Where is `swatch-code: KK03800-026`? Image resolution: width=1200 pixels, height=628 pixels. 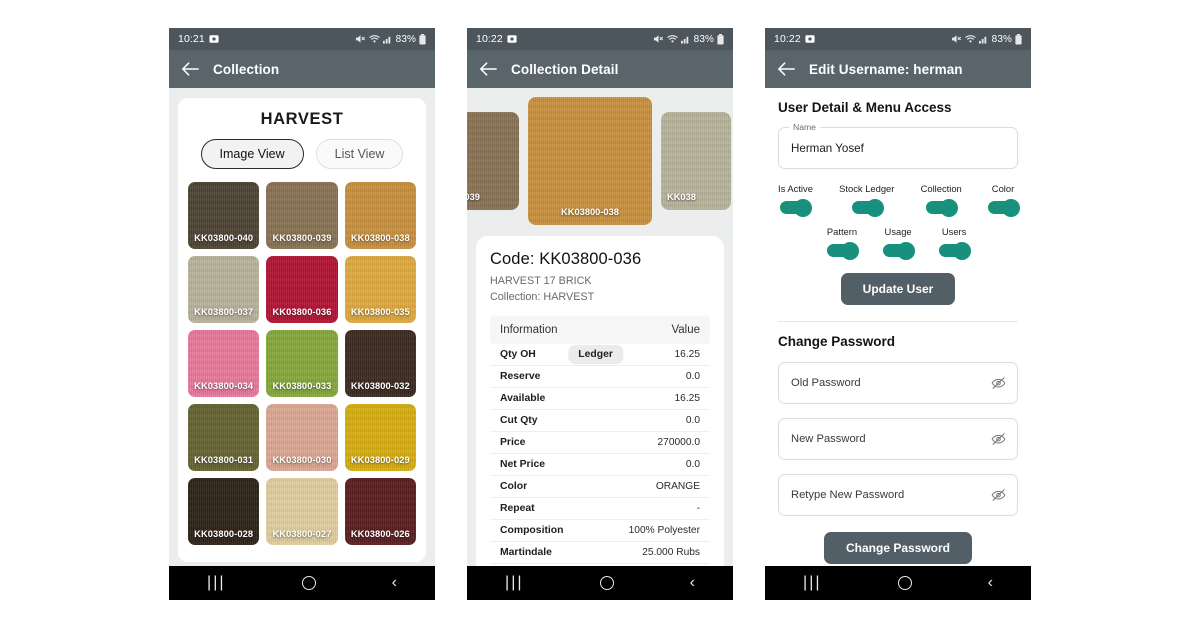 swatch-code: KK03800-026 is located at coordinates (380, 534).